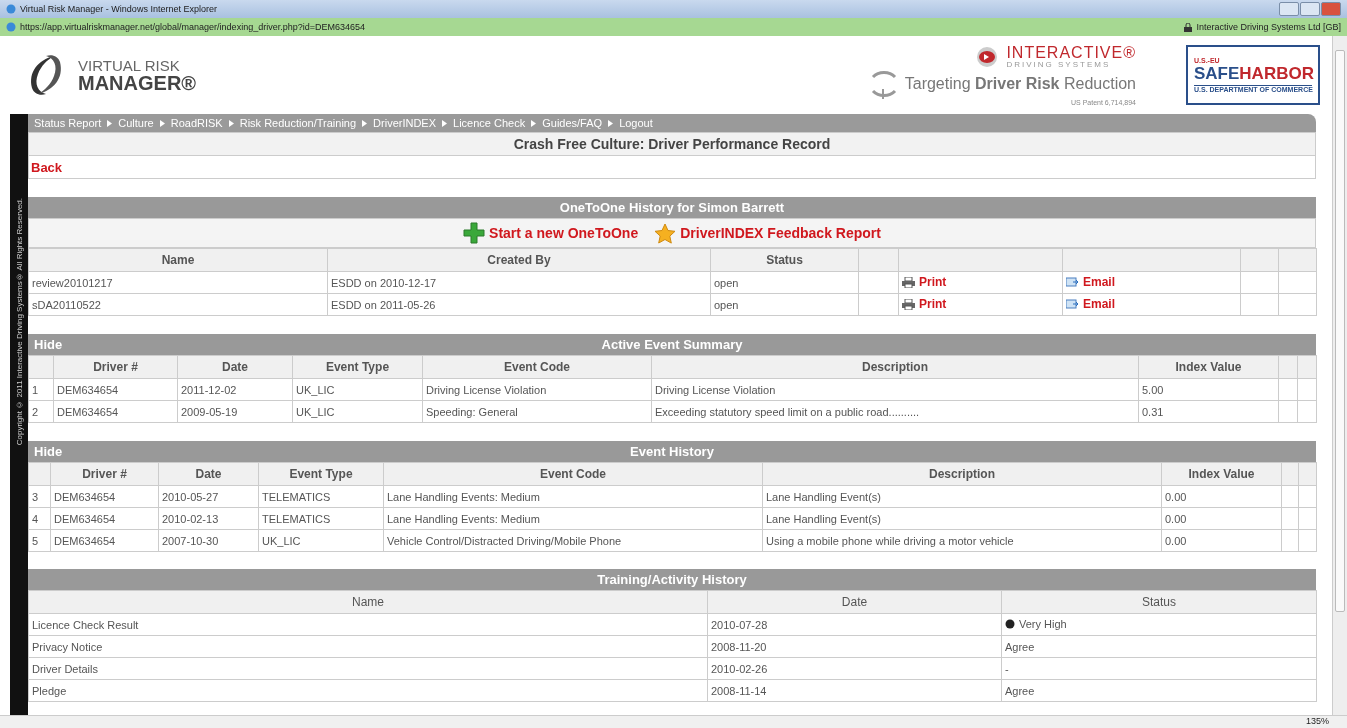 Image resolution: width=1347 pixels, height=728 pixels. Describe the element at coordinates (1188, 27) in the screenshot. I see `lock-icon` at that location.